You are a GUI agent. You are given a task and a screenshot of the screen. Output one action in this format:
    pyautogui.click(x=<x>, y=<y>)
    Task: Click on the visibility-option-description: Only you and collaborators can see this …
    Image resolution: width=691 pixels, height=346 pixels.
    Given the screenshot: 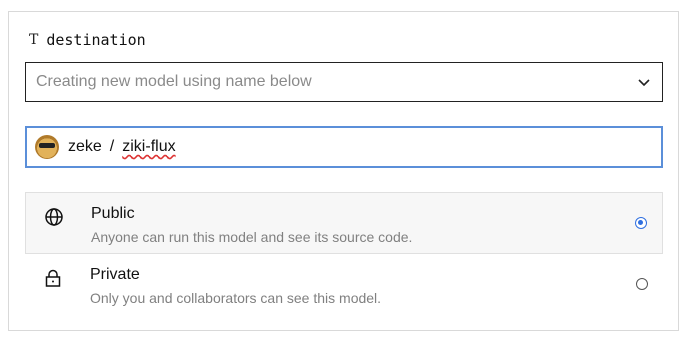 What is the action you would take?
    pyautogui.click(x=236, y=298)
    